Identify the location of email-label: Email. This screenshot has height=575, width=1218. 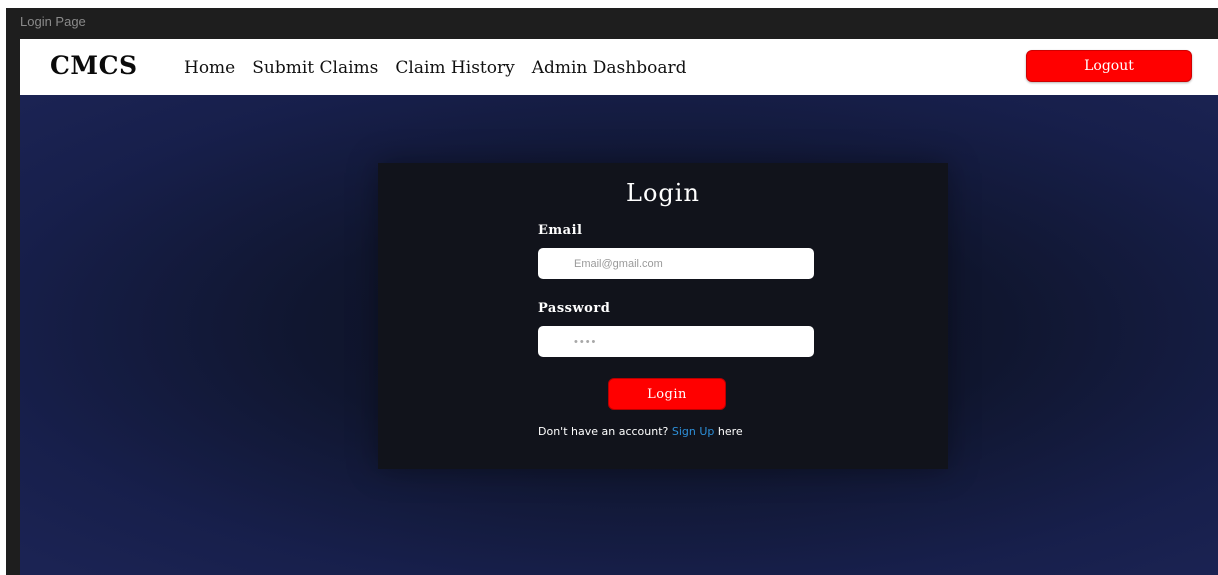
(560, 230).